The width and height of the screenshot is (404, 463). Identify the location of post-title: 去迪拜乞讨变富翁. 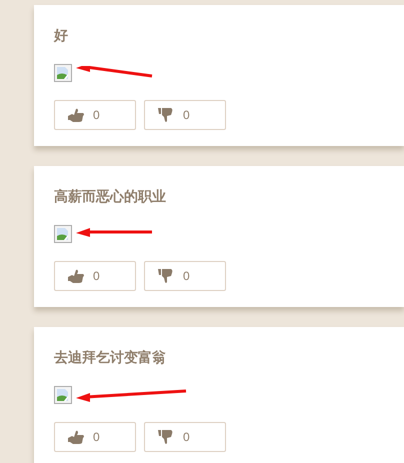
(110, 358).